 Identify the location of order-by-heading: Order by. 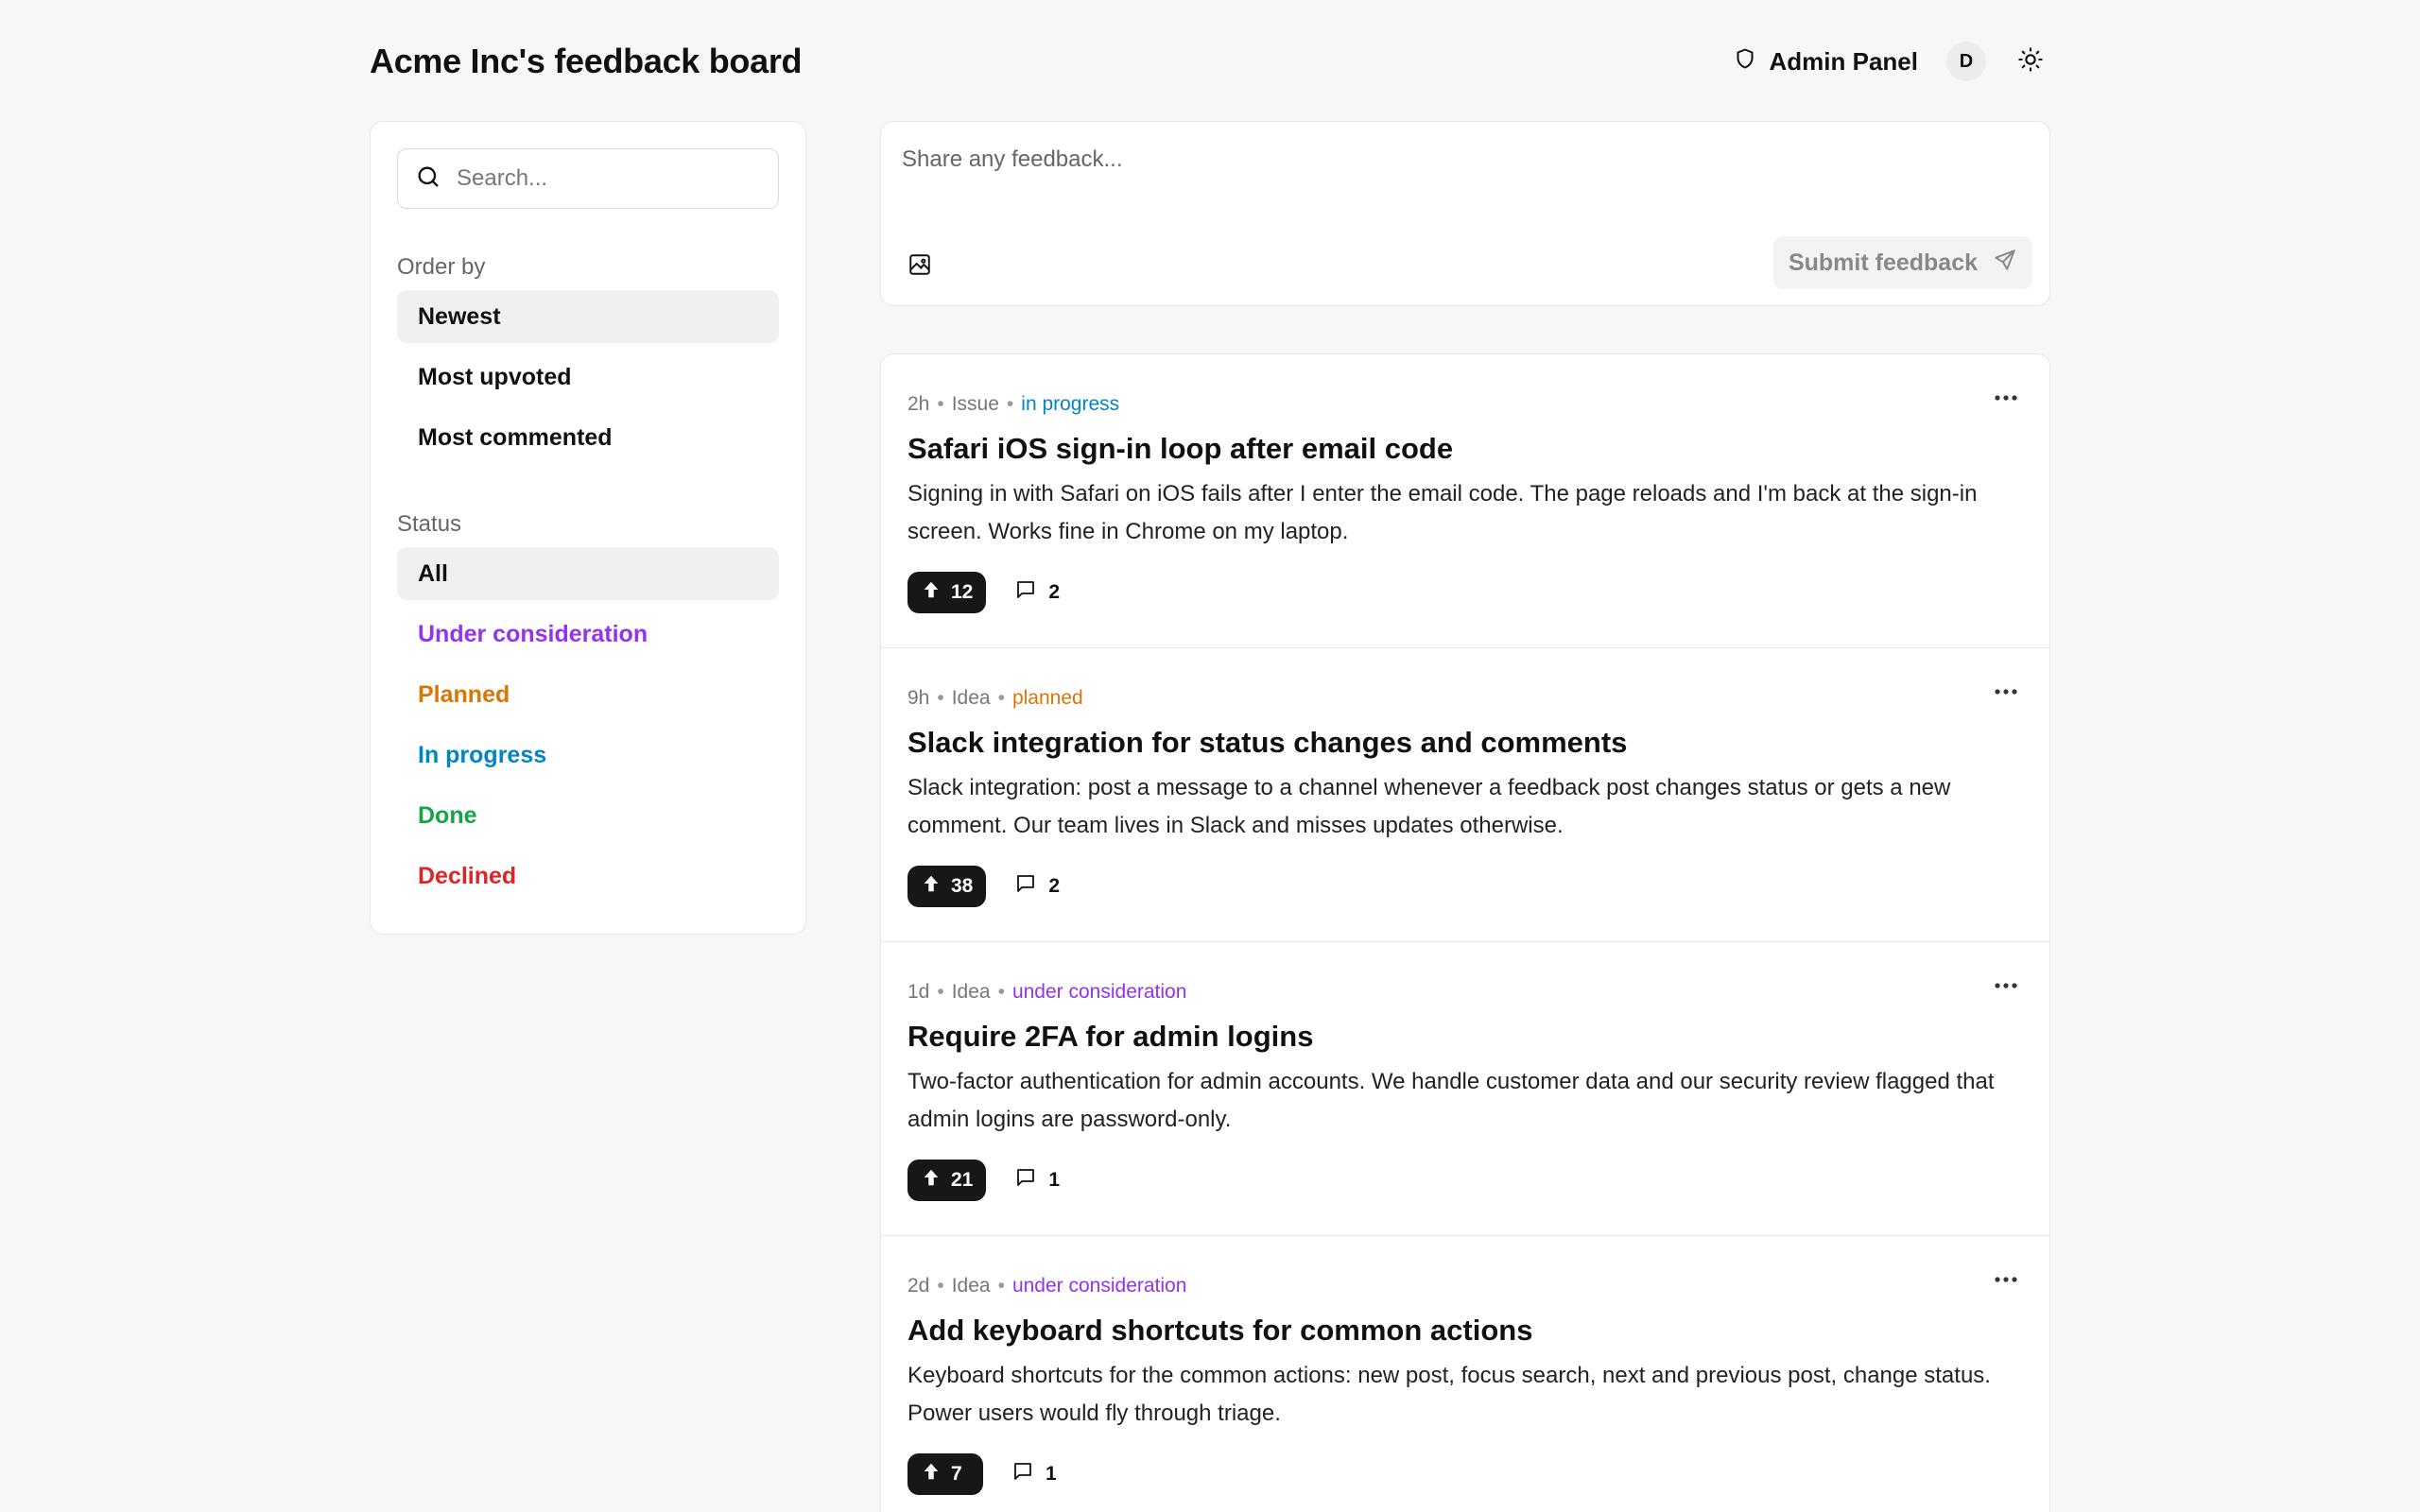
(441, 267).